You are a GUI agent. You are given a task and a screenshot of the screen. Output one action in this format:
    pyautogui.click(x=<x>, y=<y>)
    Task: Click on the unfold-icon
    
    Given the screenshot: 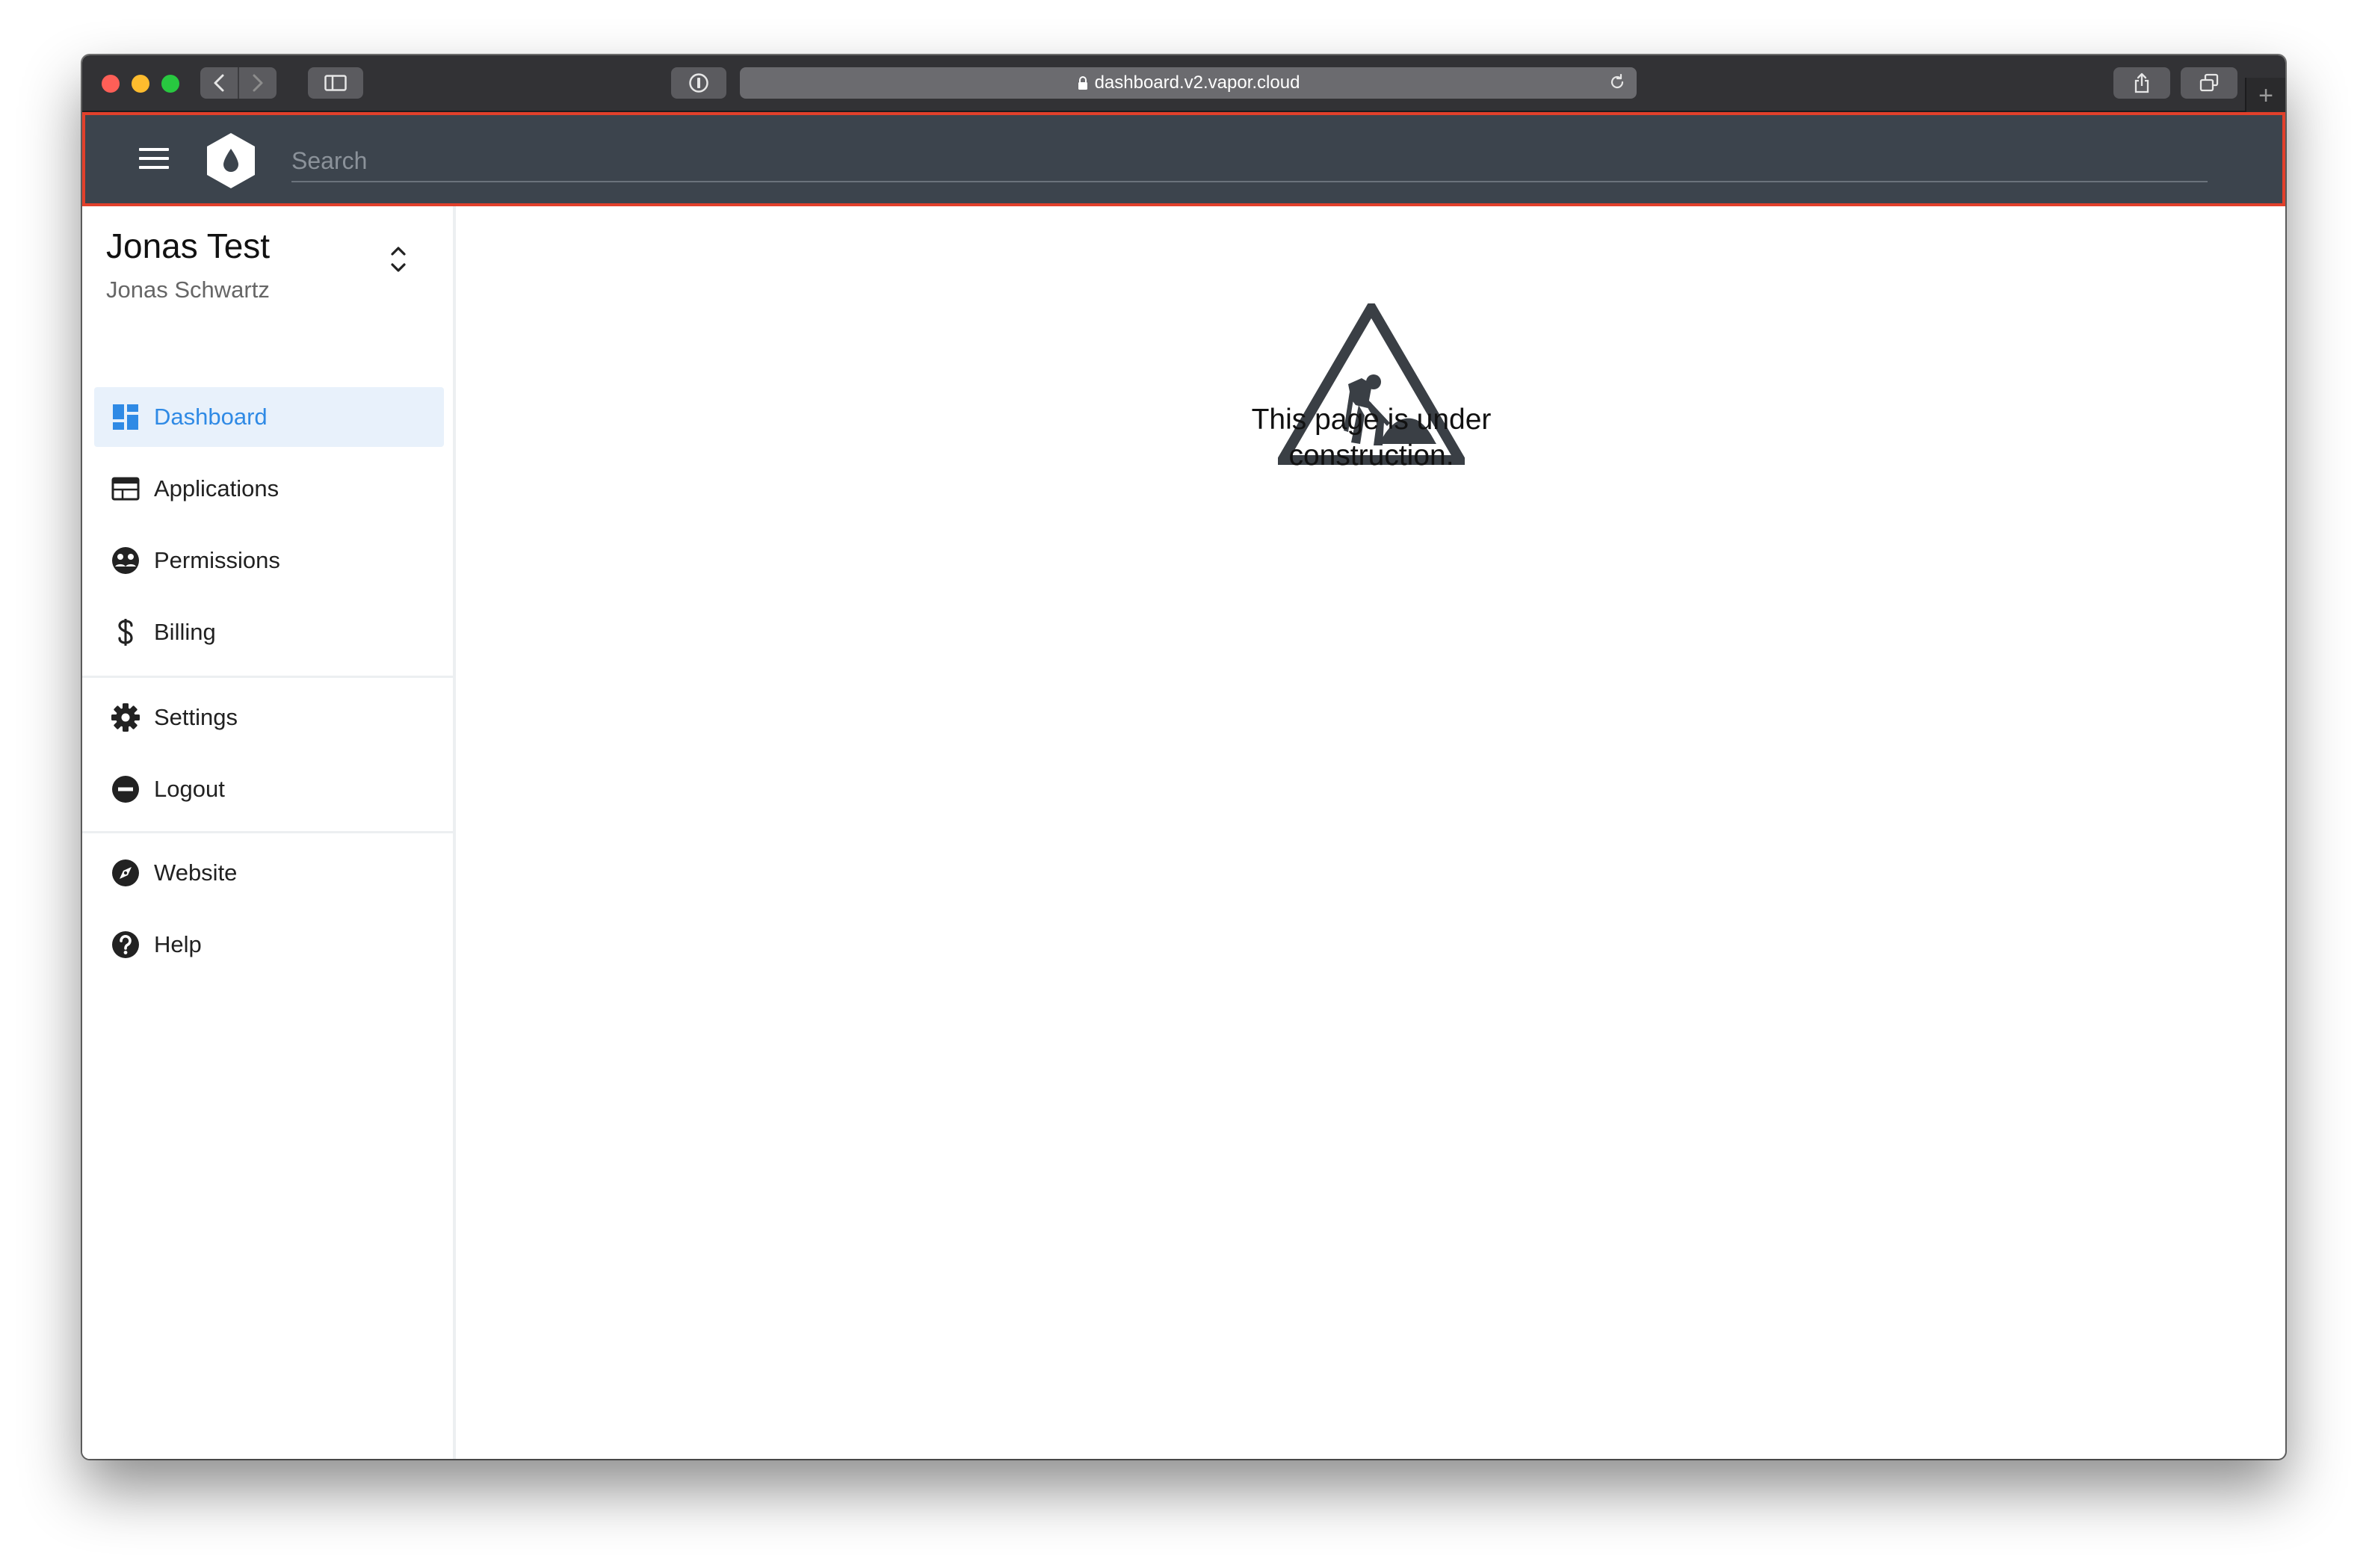 What is the action you would take?
    pyautogui.click(x=398, y=259)
    